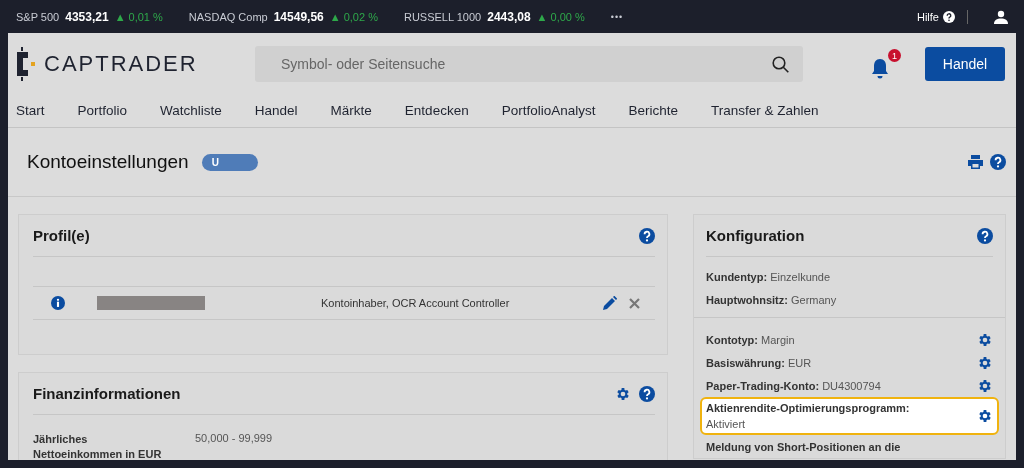 The width and height of the screenshot is (1024, 468). I want to click on notification-count: 1, so click(894, 55).